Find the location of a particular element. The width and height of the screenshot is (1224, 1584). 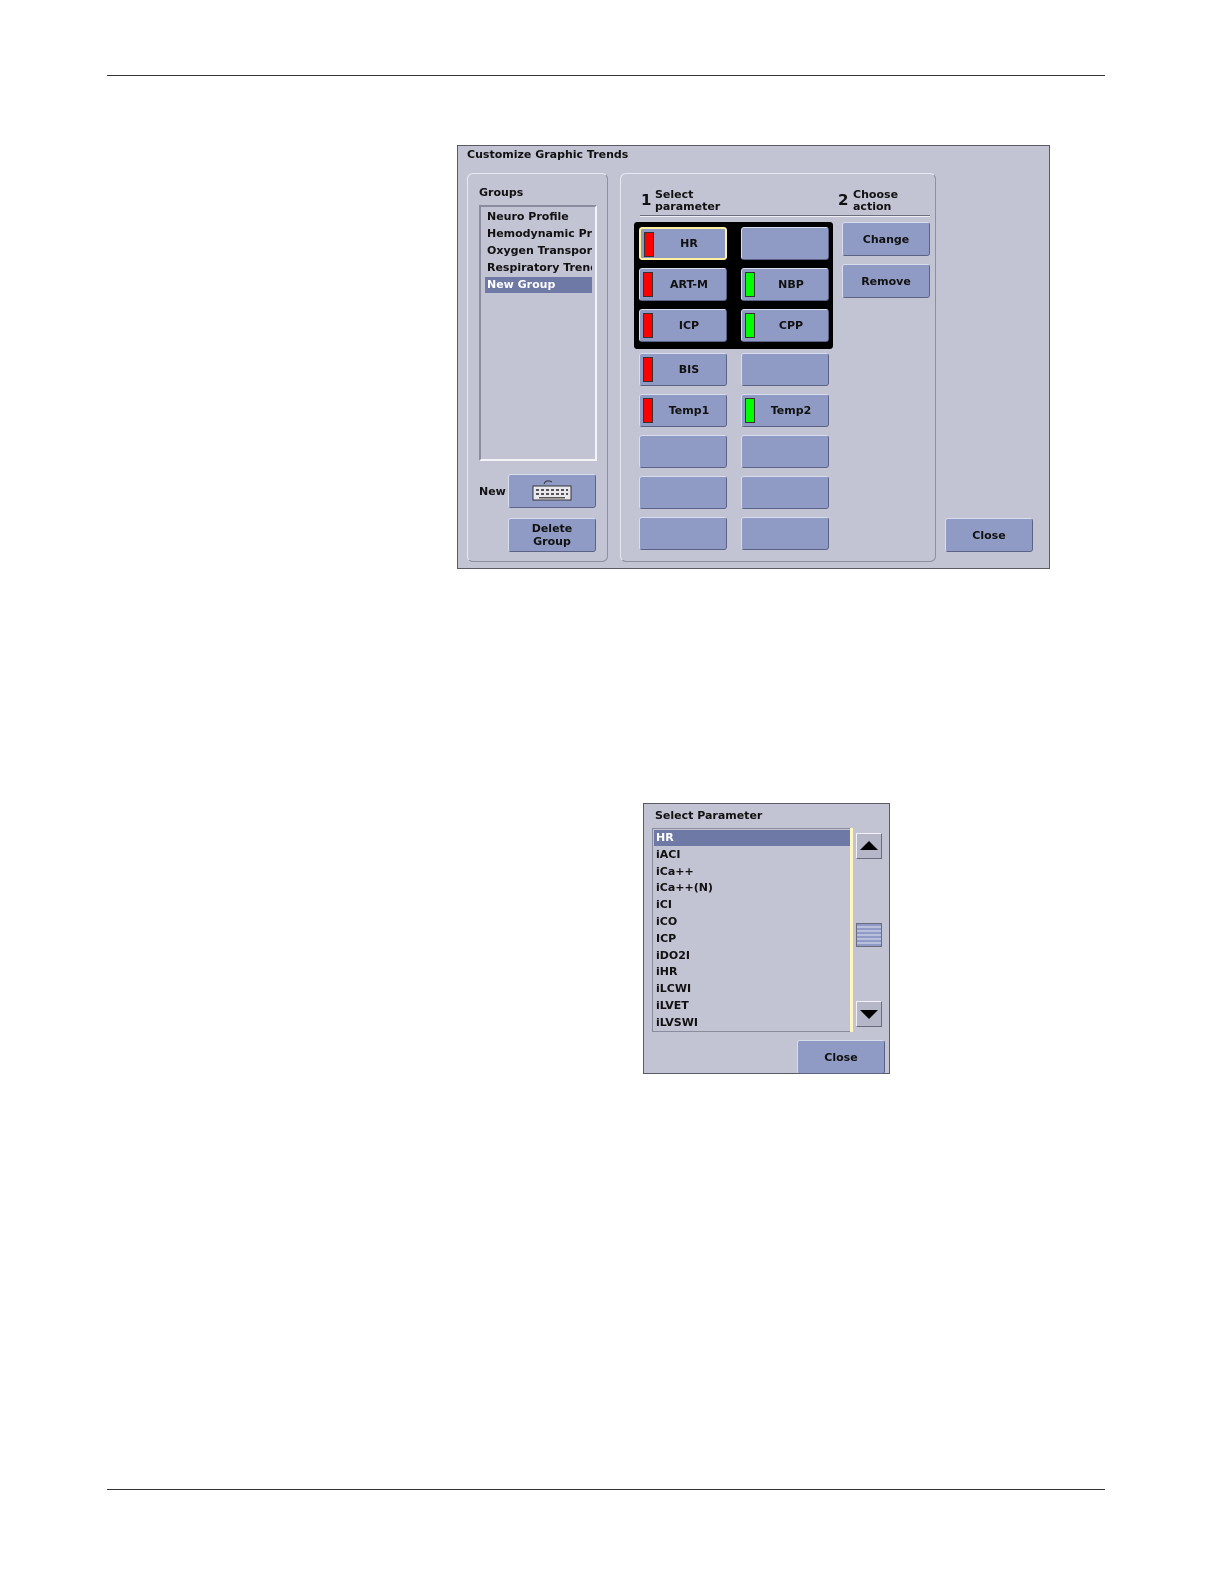

parameter-list-item: iLVSWI is located at coordinates (752, 1023).